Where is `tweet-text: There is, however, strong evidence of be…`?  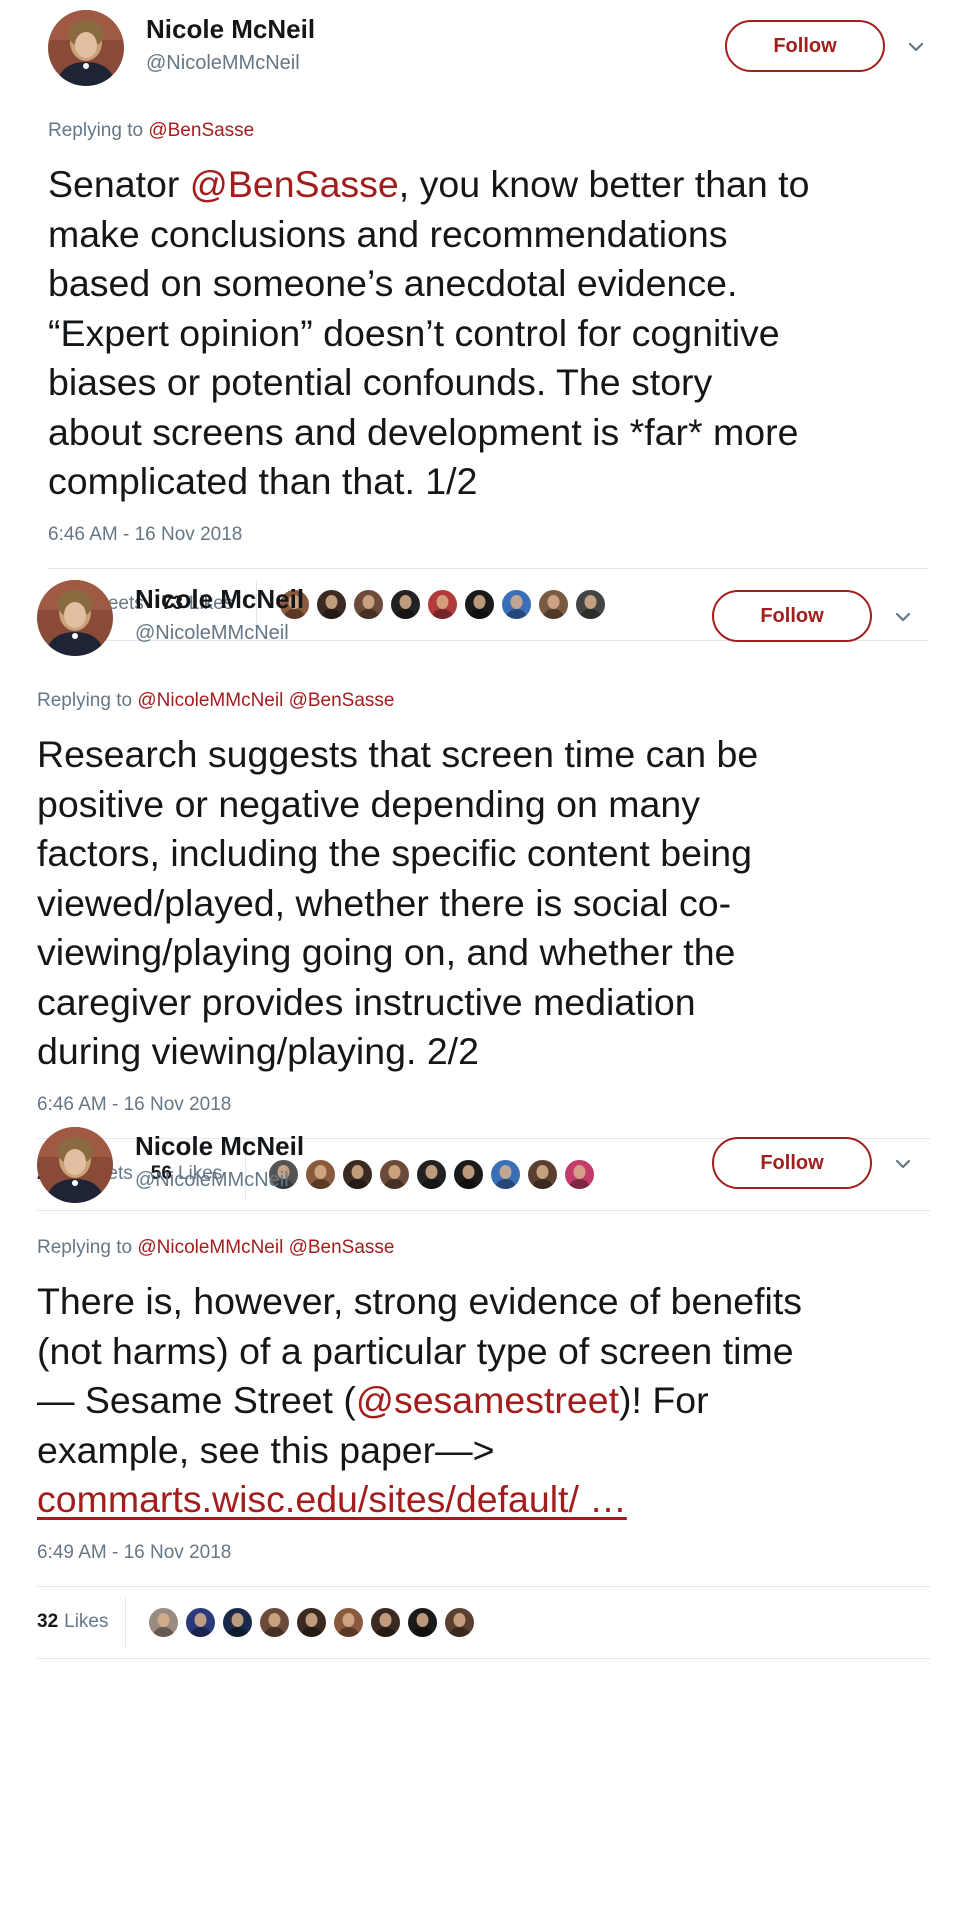
tweet-text: There is, however, strong evidence of be… is located at coordinates (419, 1401).